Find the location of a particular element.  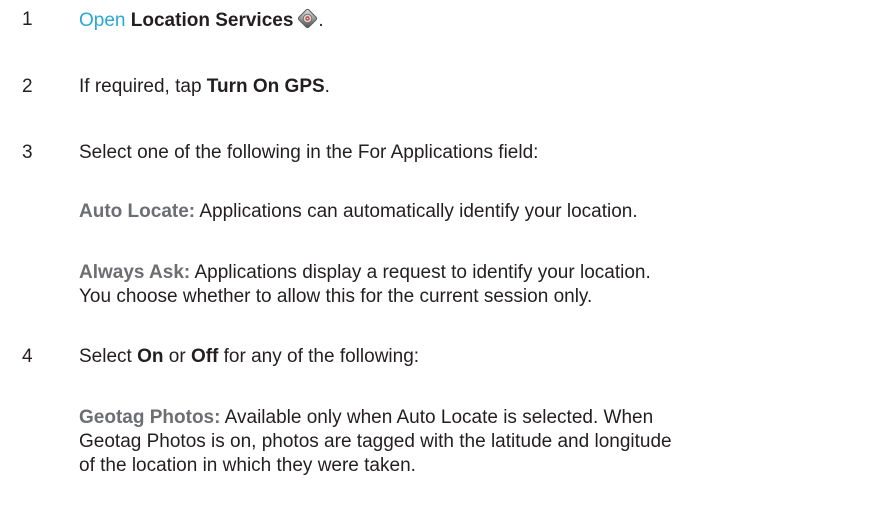

turn-on-gps-label: Turn On GPS is located at coordinates (265, 86).